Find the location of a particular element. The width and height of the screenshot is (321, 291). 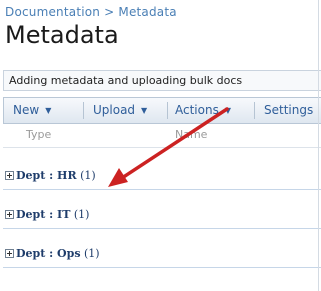

settings-label: Settings is located at coordinates (289, 110).